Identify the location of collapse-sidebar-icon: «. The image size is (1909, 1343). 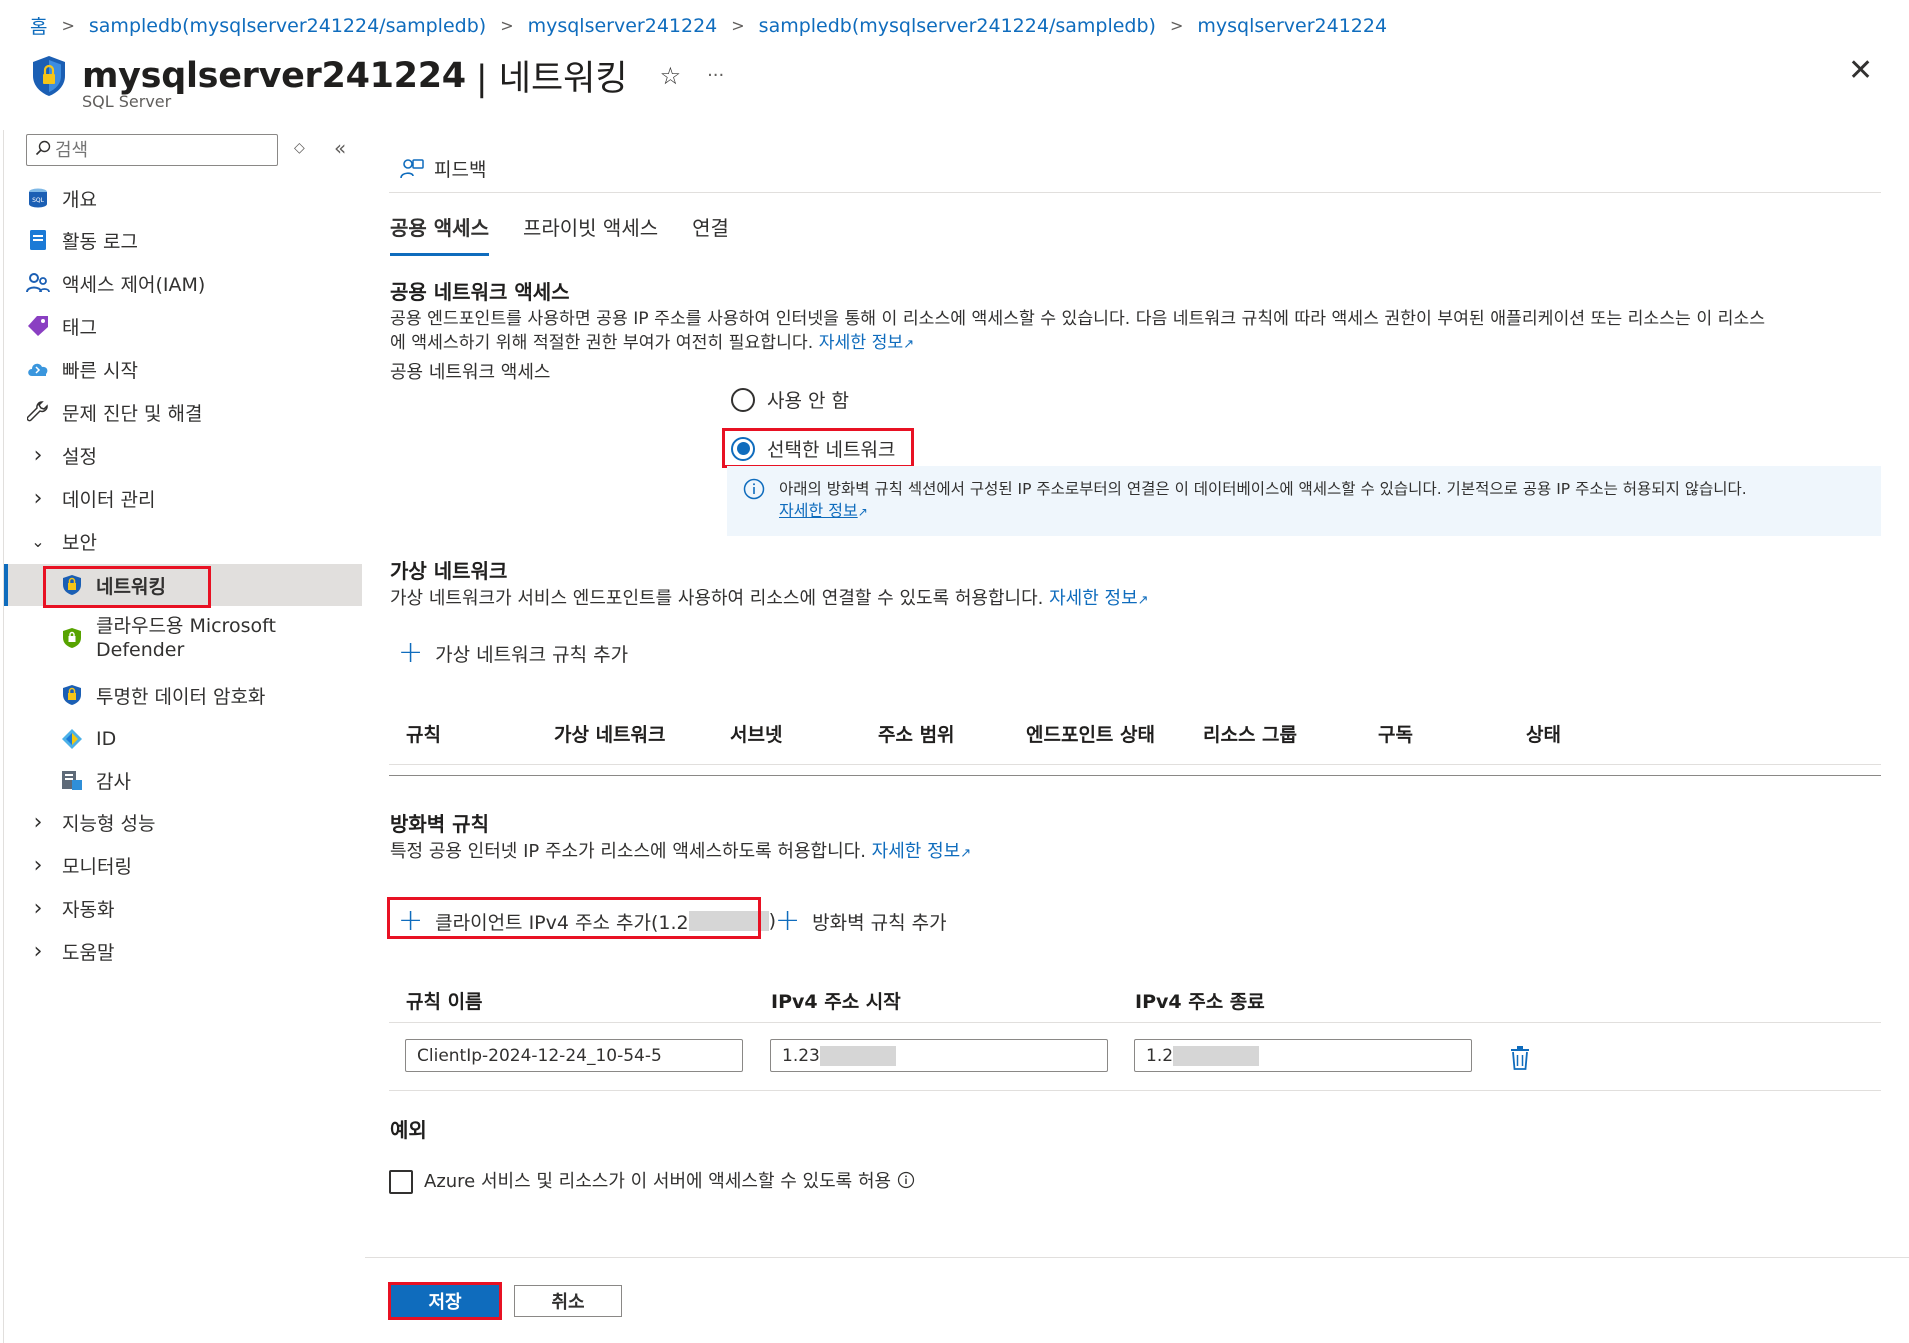
(340, 148).